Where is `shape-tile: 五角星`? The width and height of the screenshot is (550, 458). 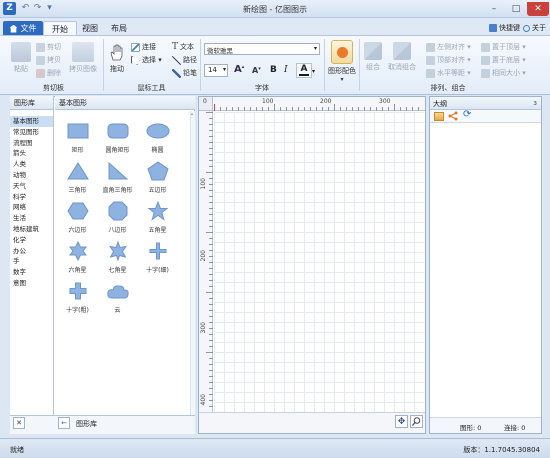
shape-tile: 五角星 is located at coordinates (157, 216).